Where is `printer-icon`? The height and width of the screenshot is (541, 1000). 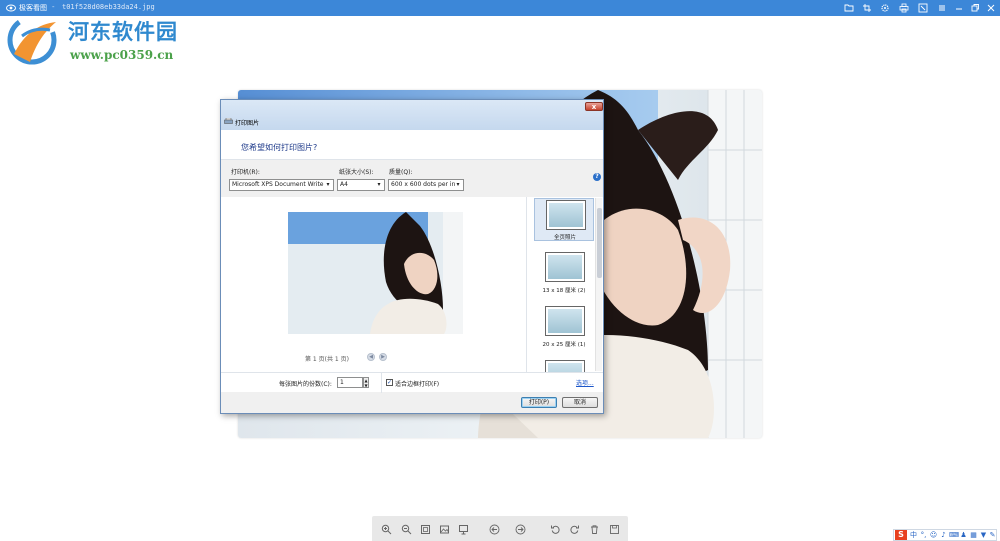 printer-icon is located at coordinates (228, 121).